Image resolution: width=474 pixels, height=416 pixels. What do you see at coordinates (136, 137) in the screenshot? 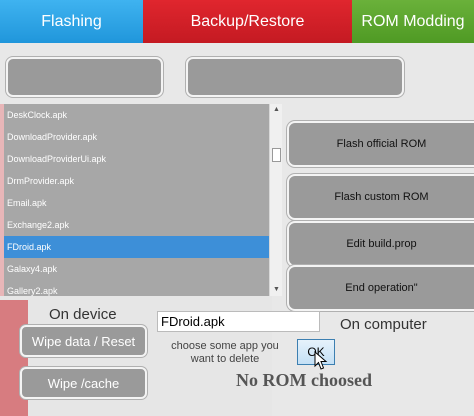
I see `list-item: DownloadProvider.apk` at bounding box center [136, 137].